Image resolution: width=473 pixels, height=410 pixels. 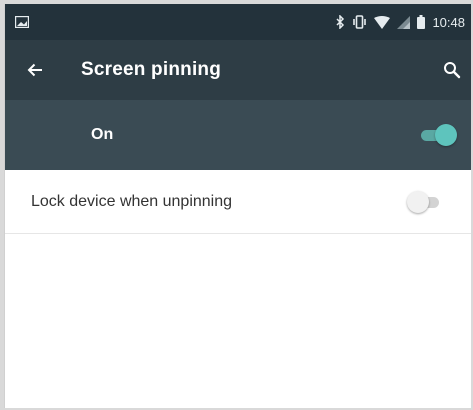 I want to click on battery-icon, so click(x=421, y=22).